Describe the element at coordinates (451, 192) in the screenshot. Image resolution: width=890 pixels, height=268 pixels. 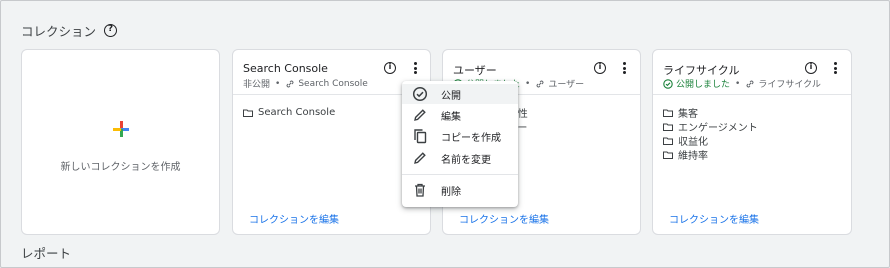
I see `menu-item-label: 削除` at that location.